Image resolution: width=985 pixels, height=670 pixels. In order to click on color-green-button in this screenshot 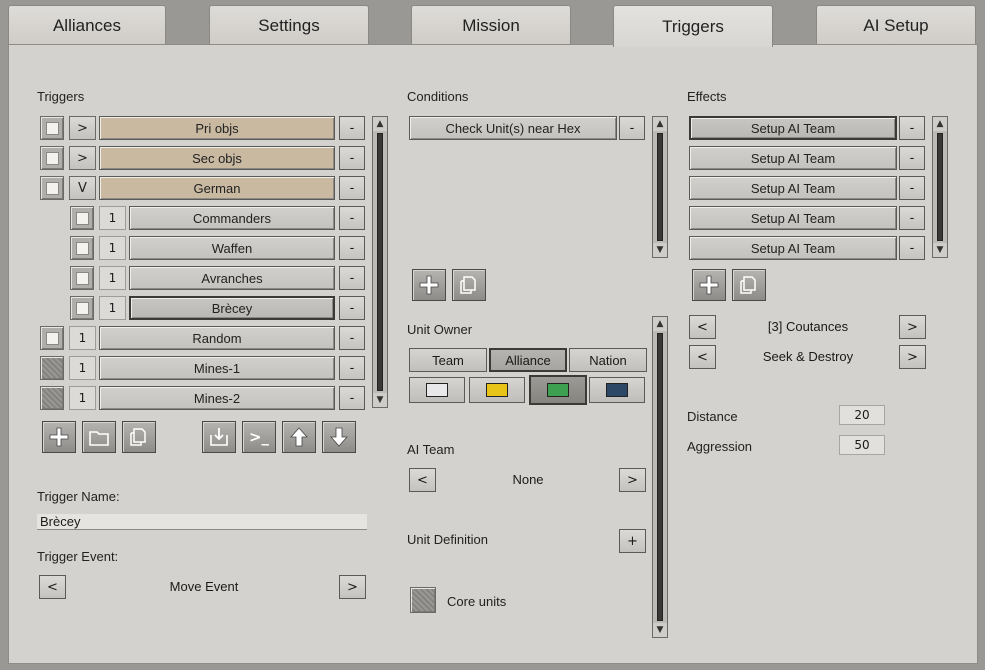, I will do `click(558, 390)`.